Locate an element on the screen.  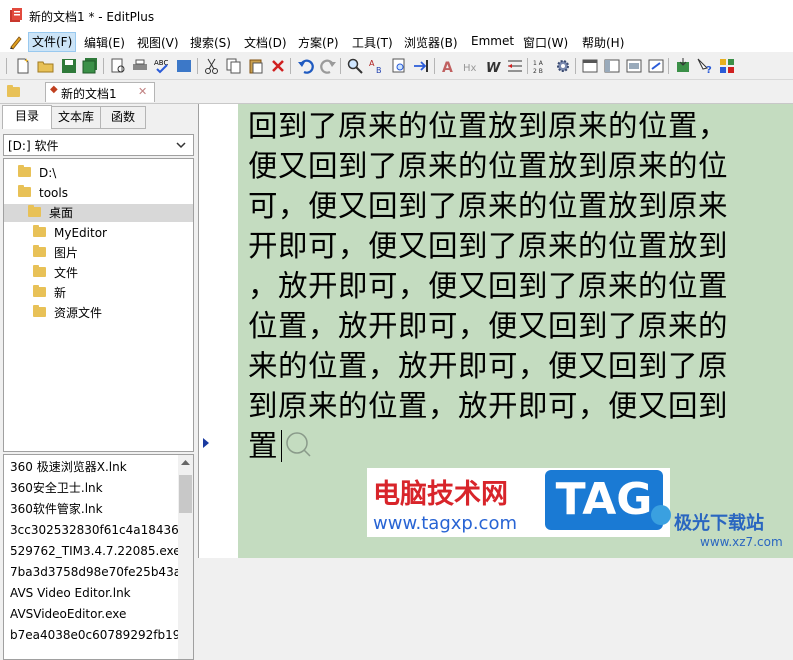
tab-close-icon: ✕ is located at coordinates (142, 91).